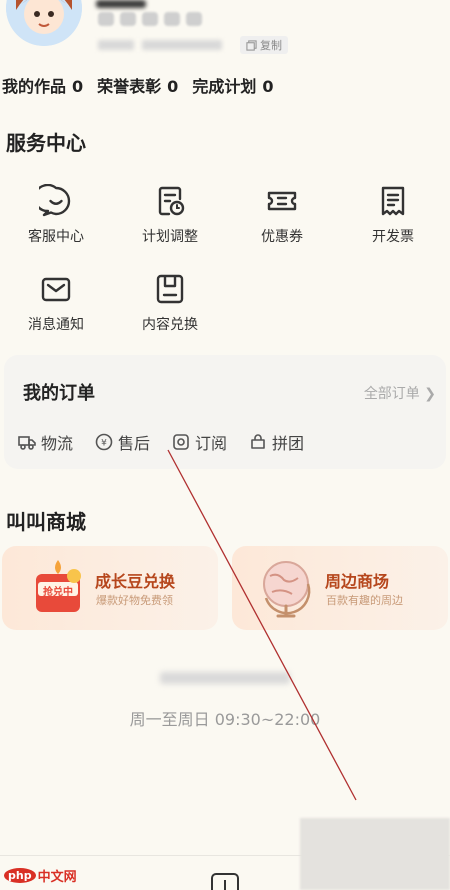 This screenshot has height=890, width=450. Describe the element at coordinates (225, 881) in the screenshot. I see `nav-tab-icon` at that location.